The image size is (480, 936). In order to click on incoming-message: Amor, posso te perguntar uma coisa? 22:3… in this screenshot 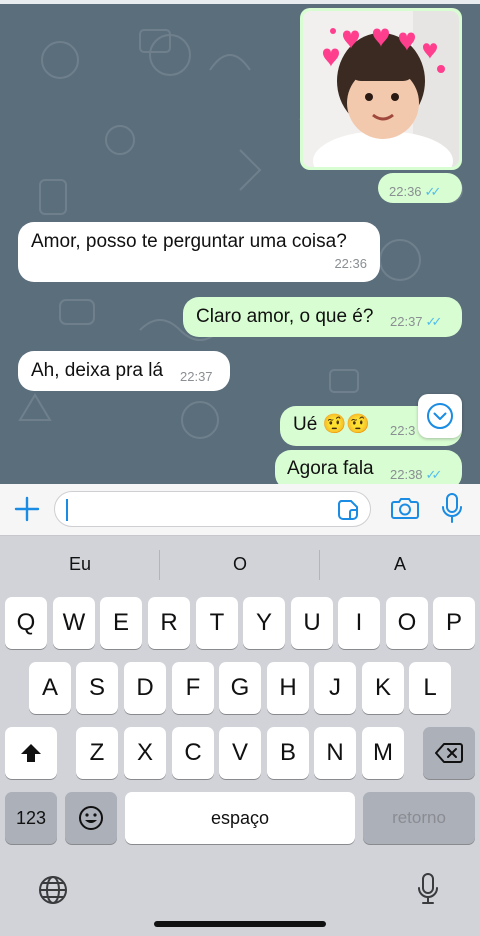, I will do `click(199, 252)`.